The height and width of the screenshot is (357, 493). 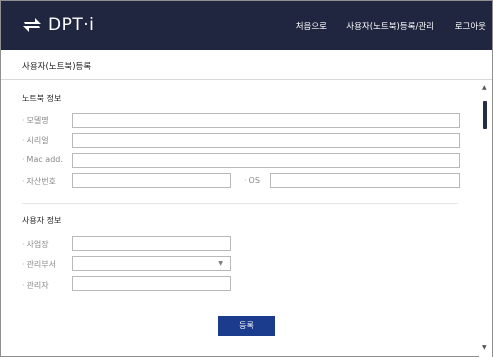 I want to click on serial-label: 시리얼, so click(x=35, y=140).